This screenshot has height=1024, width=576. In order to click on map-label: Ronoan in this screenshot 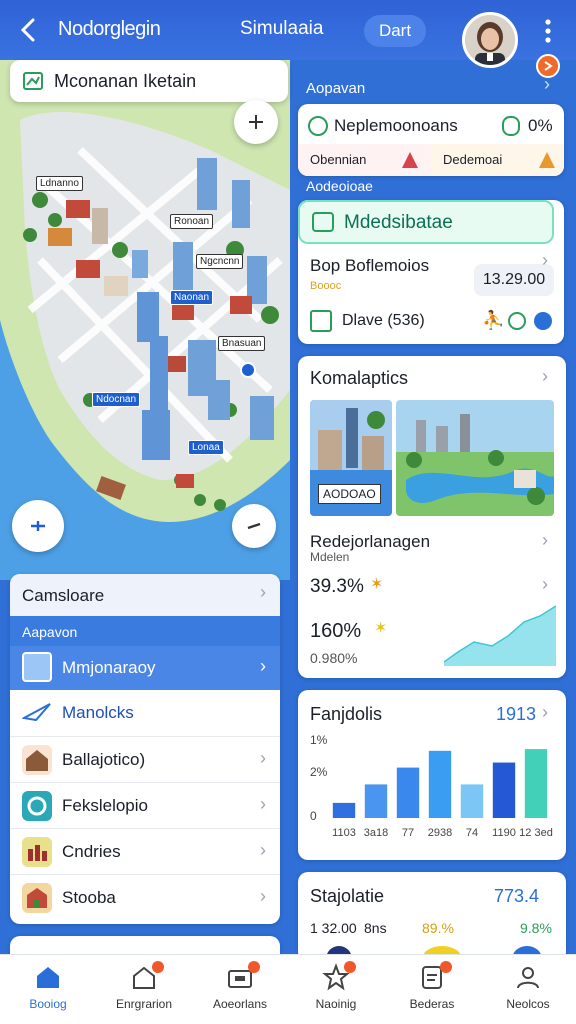, I will do `click(192, 221)`.